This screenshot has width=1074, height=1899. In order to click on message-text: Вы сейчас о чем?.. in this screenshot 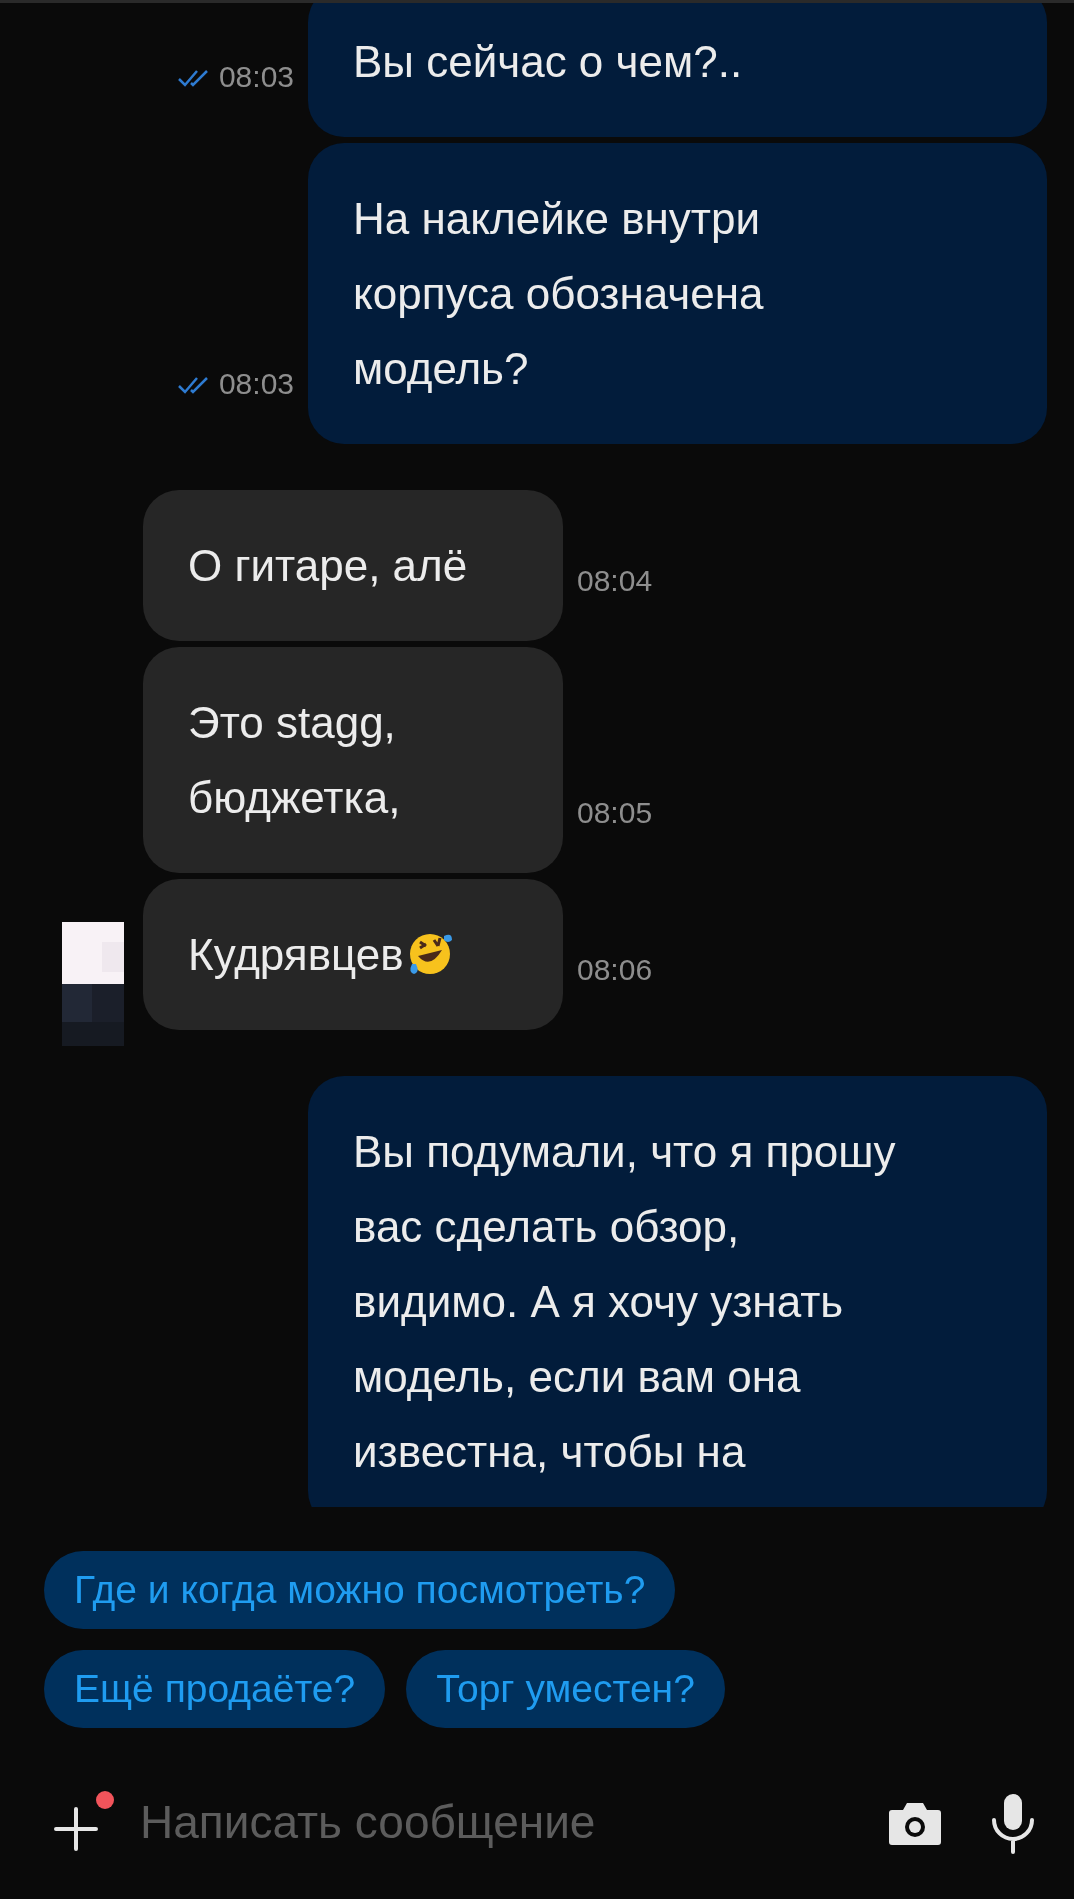, I will do `click(548, 61)`.